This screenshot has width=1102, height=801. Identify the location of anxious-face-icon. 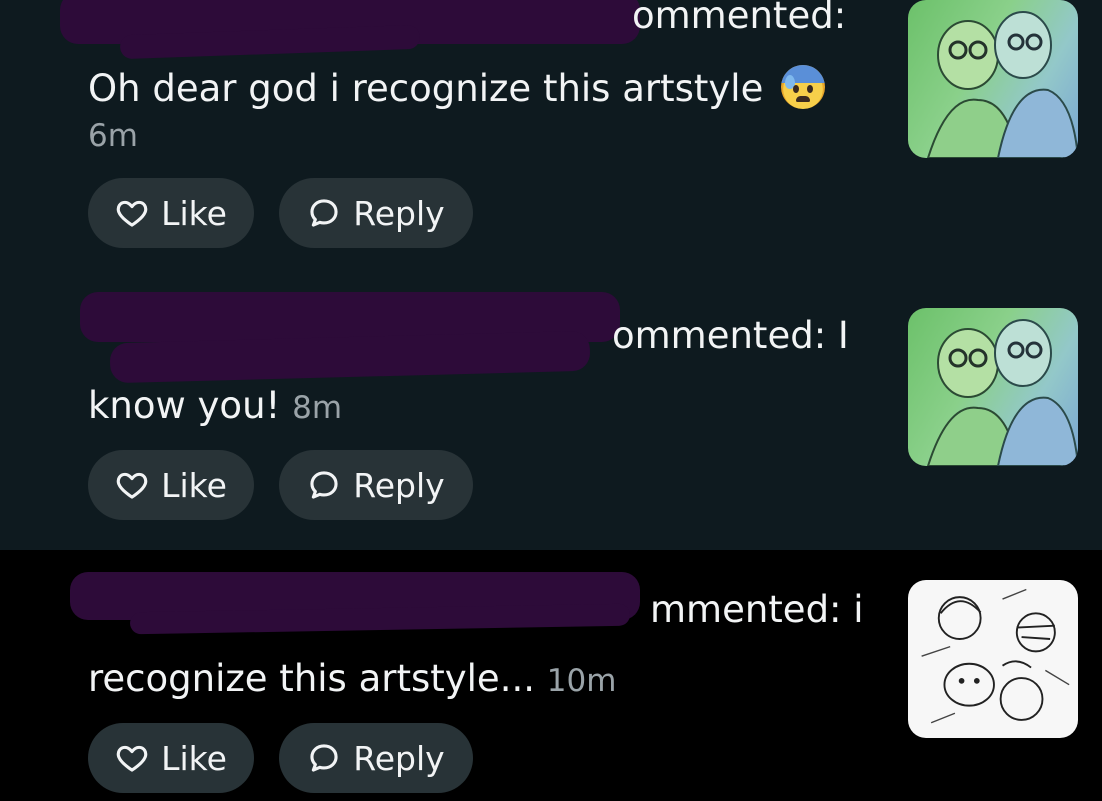
(803, 87).